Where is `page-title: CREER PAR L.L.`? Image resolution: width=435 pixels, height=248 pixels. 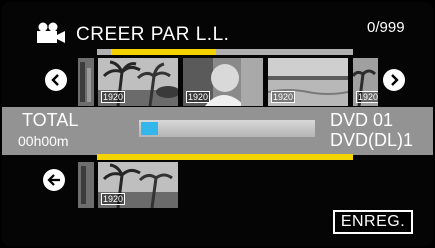
page-title: CREER PAR L.L. is located at coordinates (153, 34).